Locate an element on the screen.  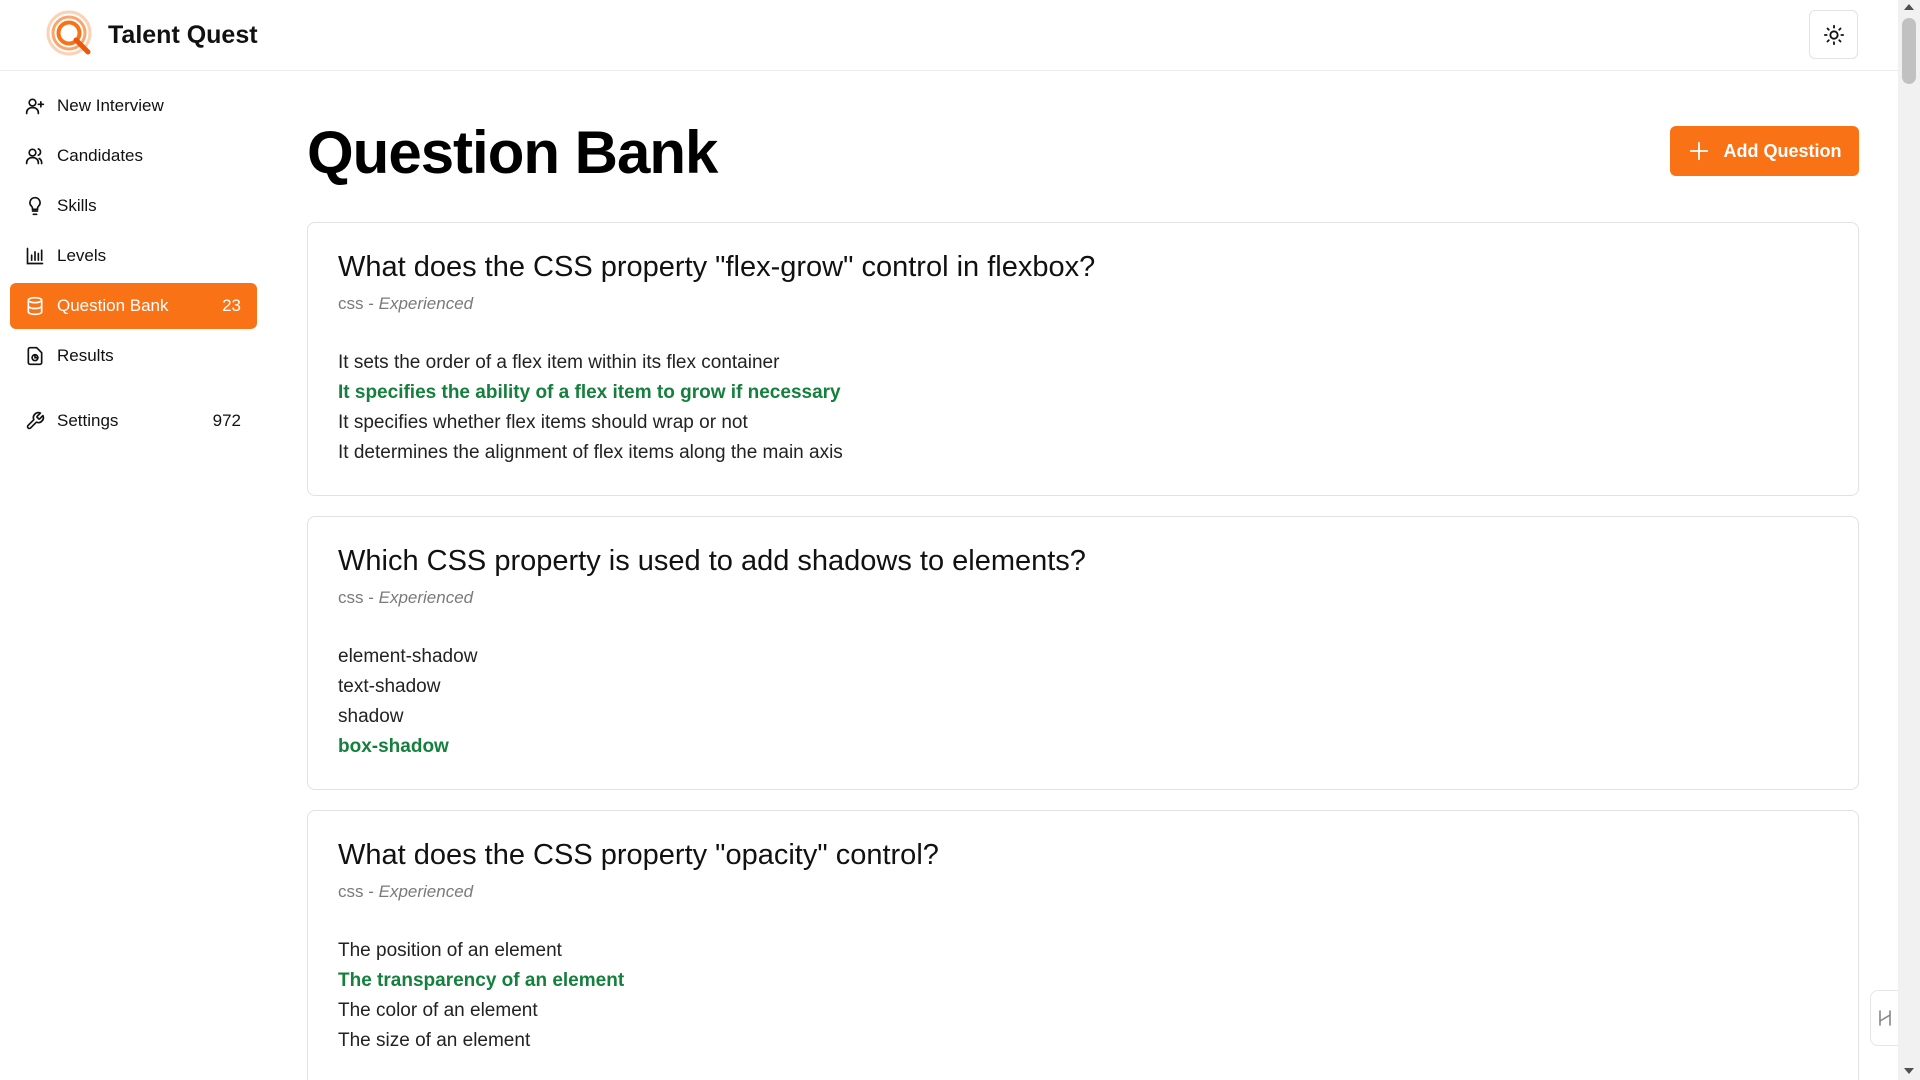
vertical-scrollbar is located at coordinates (1909, 540).